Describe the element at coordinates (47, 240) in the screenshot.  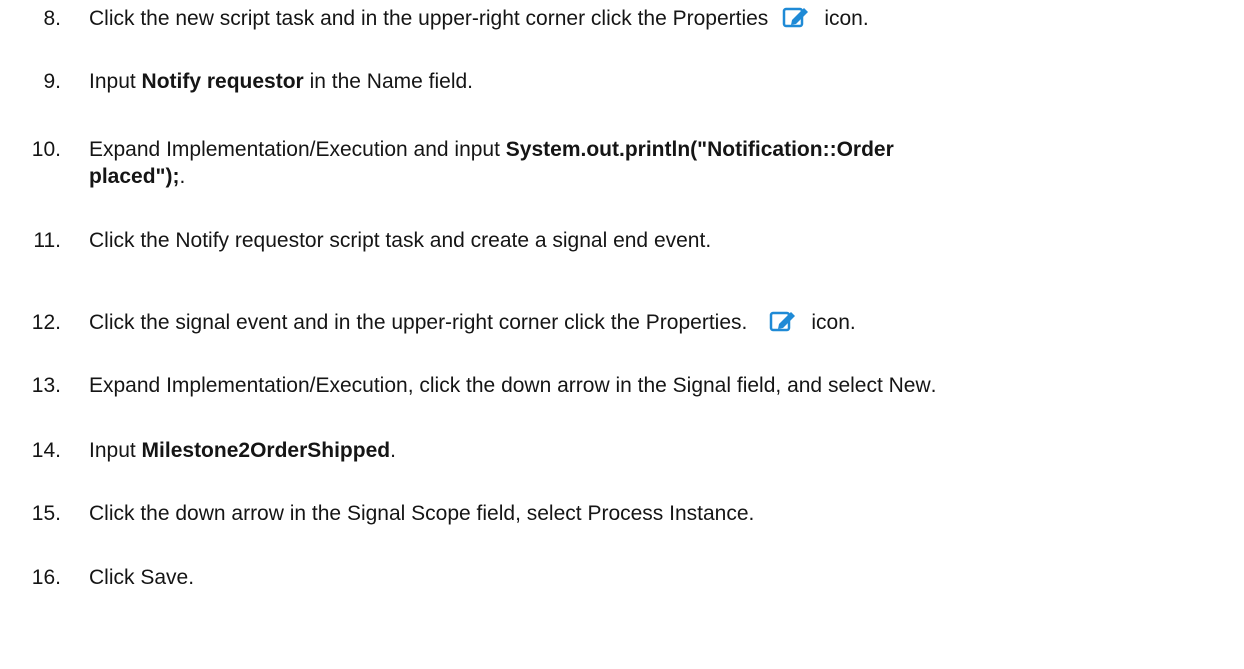
I see `step-number: 11.` at that location.